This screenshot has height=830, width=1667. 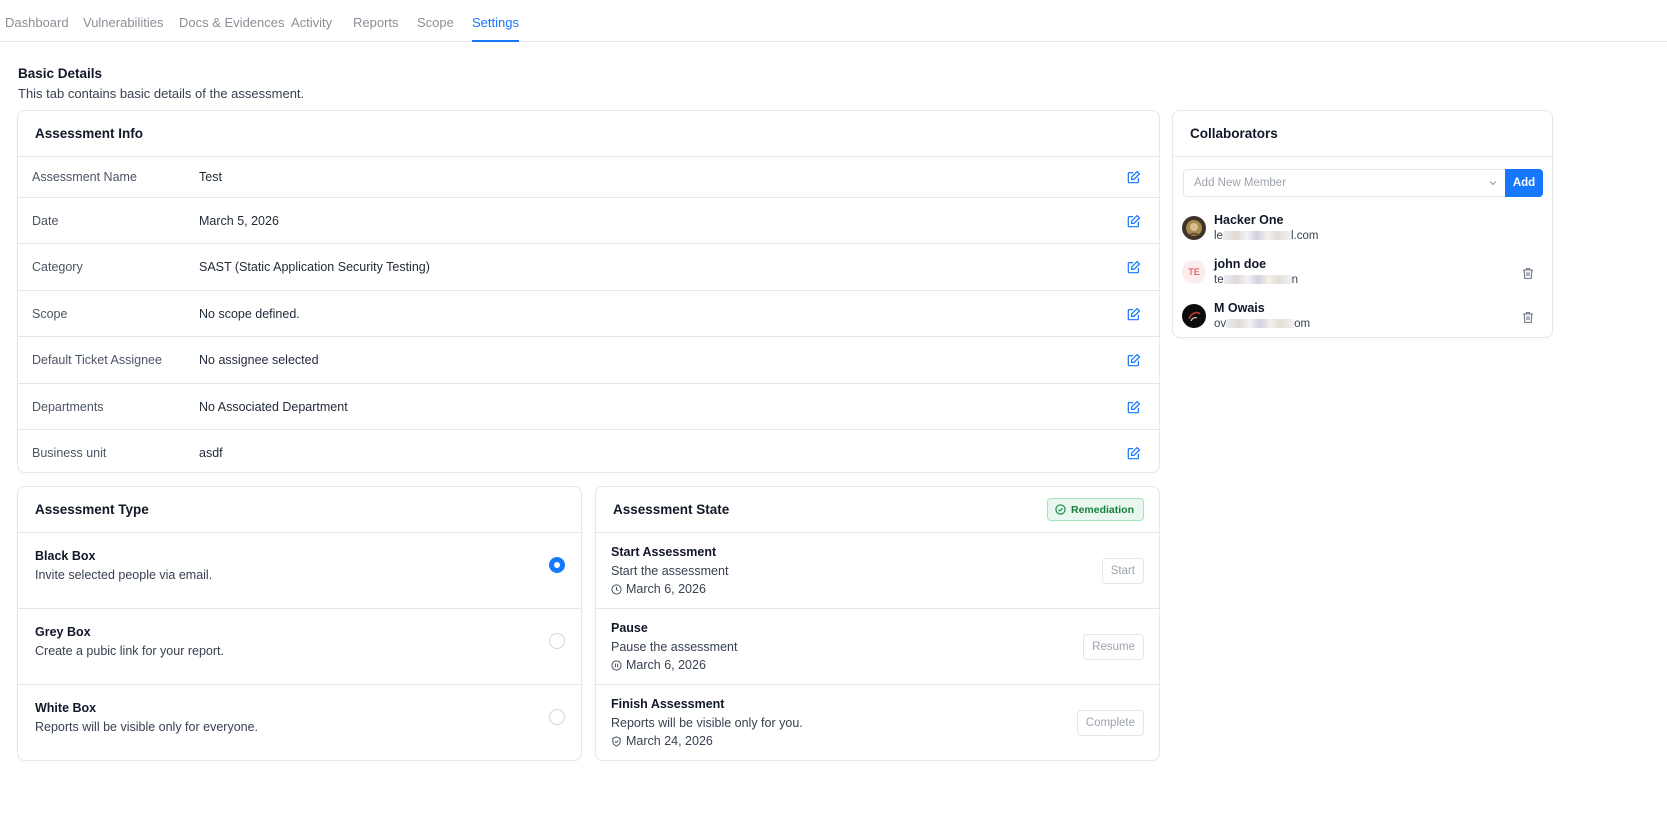 I want to click on step-date-text: March 6, 2026, so click(x=666, y=665).